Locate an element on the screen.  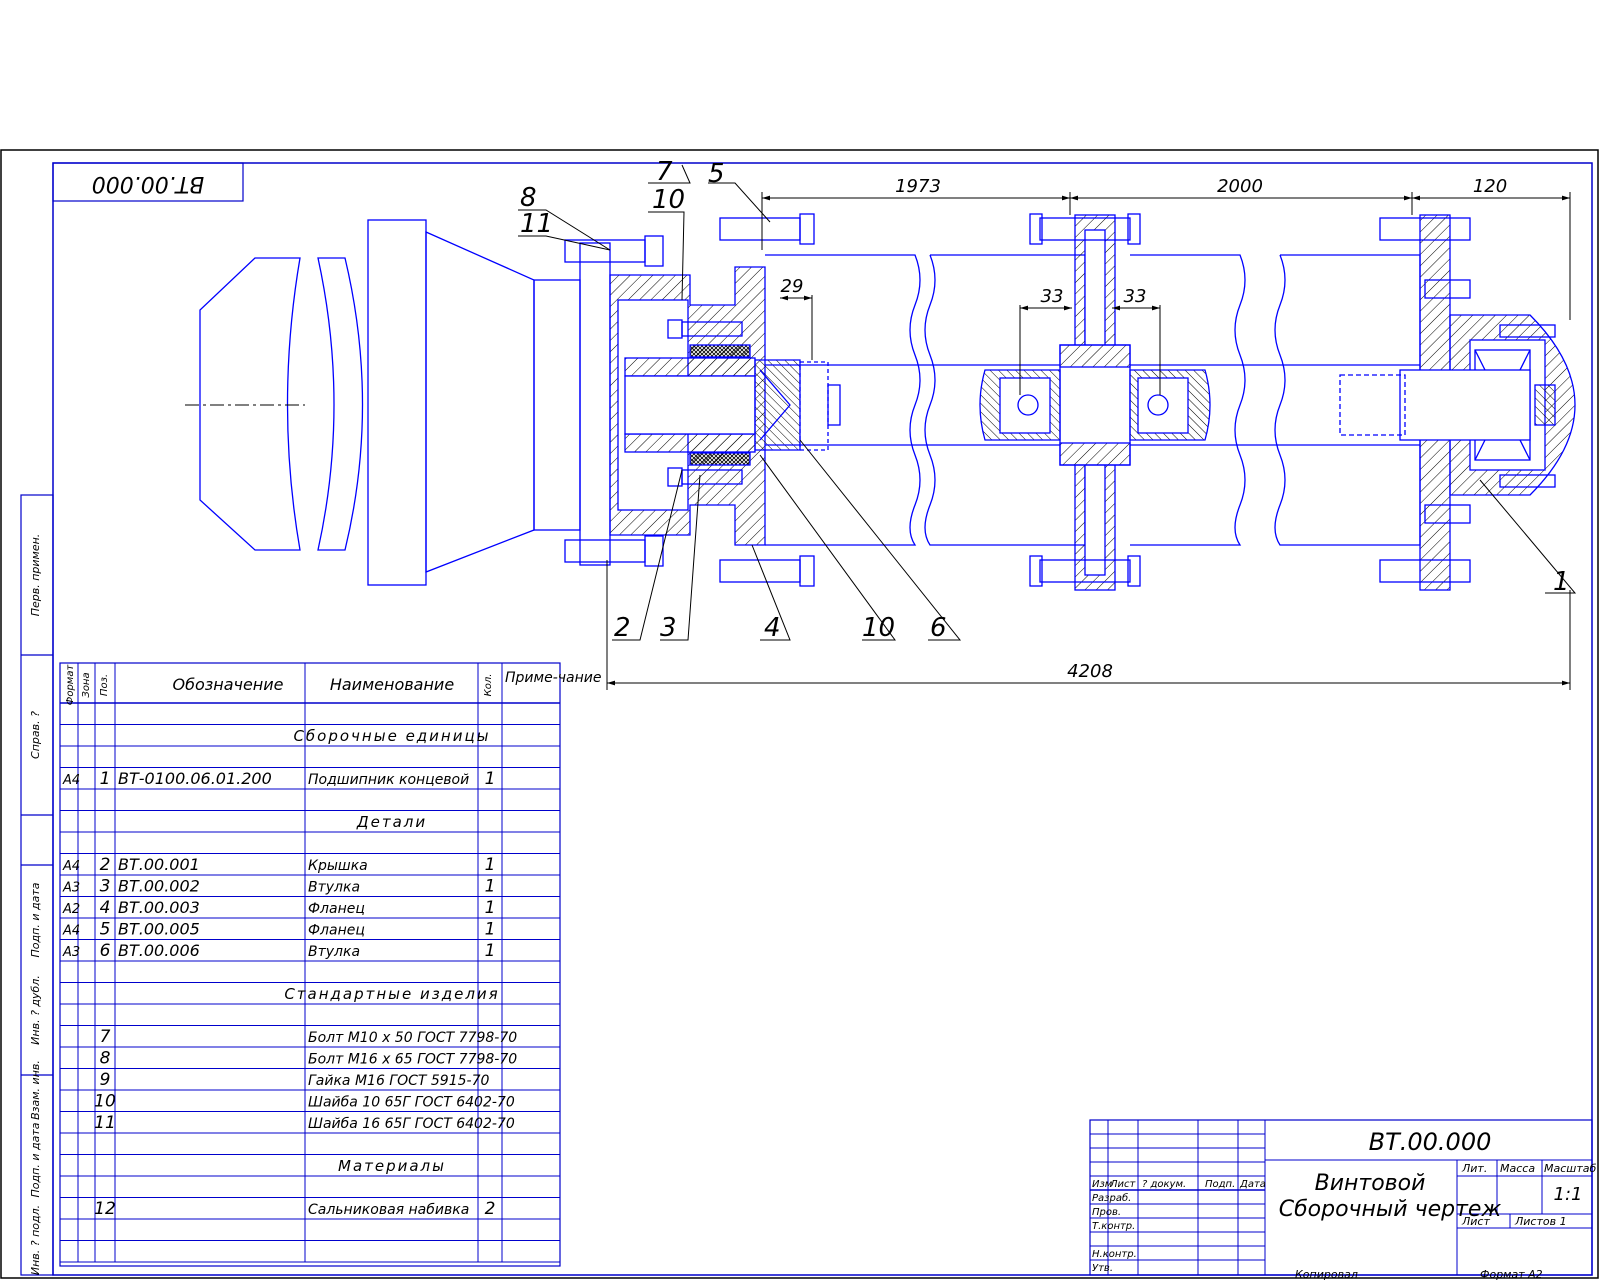
spec-name: Гайка М16 ГОСТ 5915-70 is located at coordinates (398, 1081).